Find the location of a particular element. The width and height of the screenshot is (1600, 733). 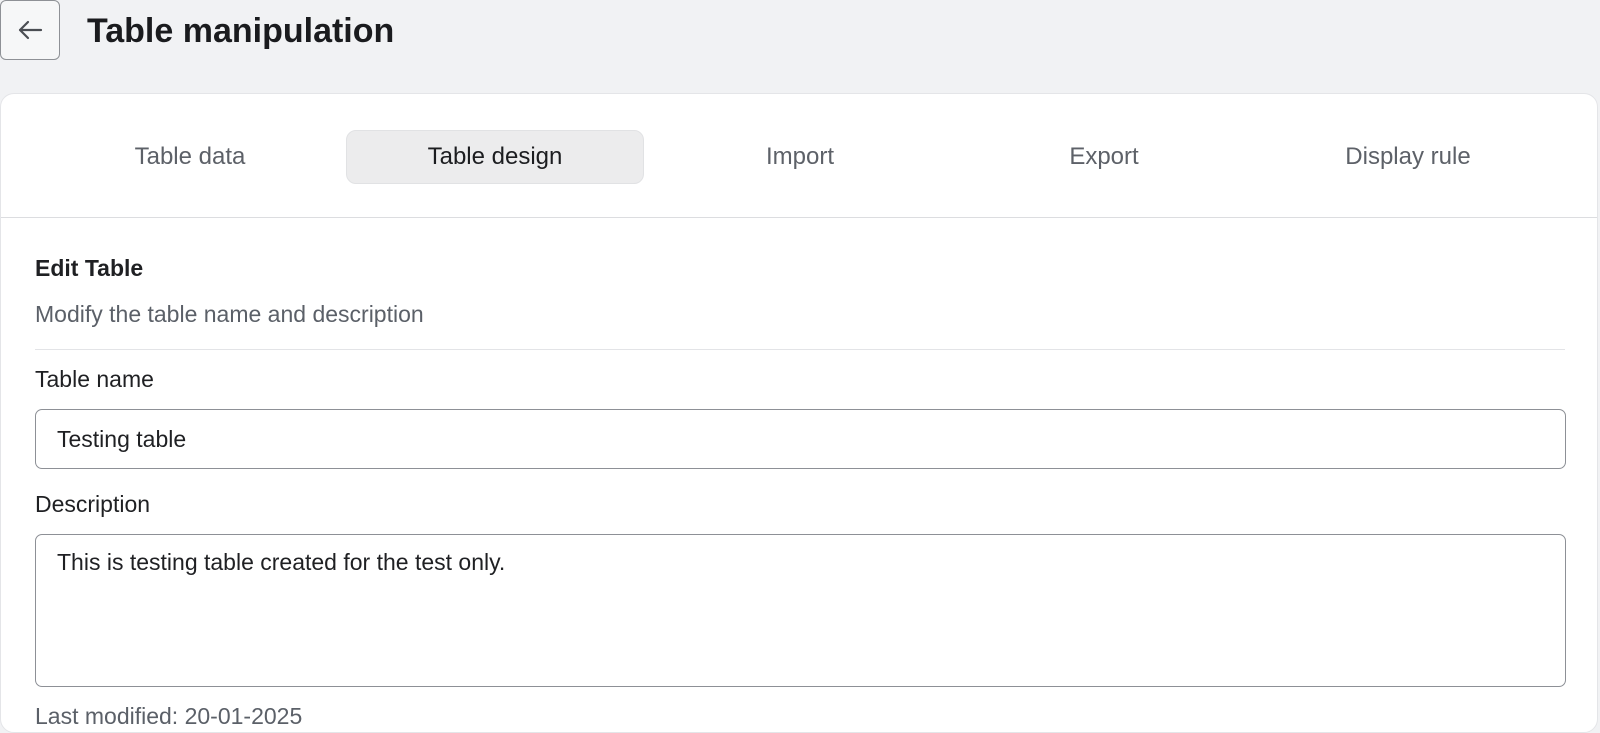

tab-display-rule: Display rule is located at coordinates (1408, 157).